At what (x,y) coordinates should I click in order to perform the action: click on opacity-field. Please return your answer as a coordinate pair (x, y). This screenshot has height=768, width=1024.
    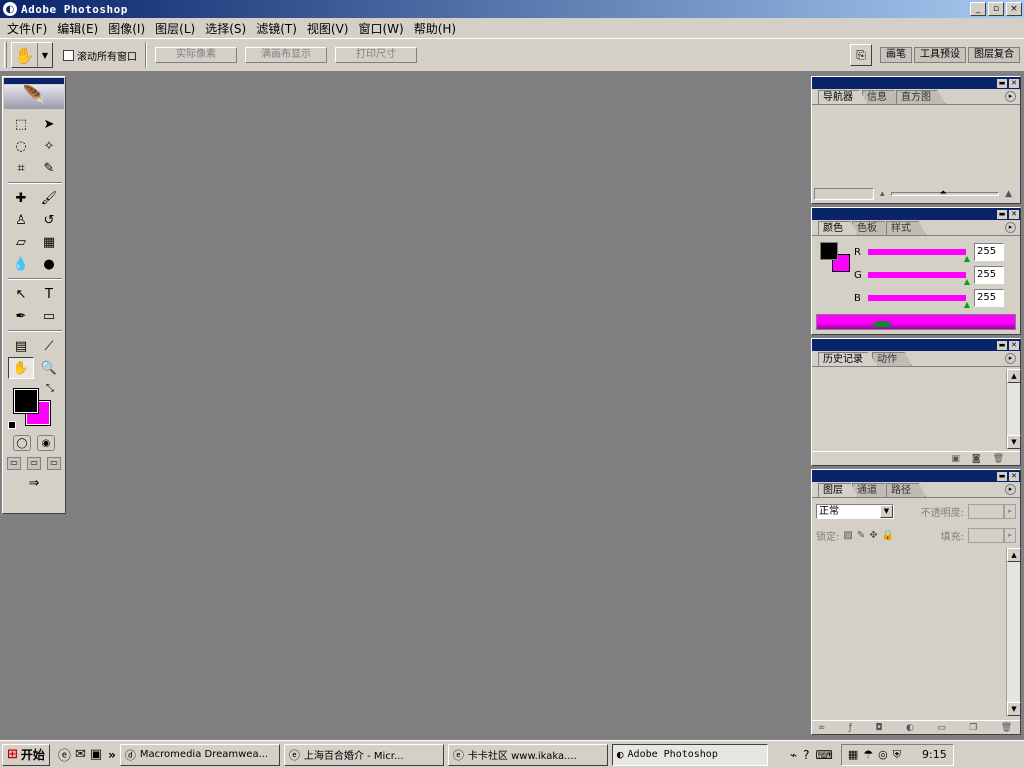
    Looking at the image, I should click on (986, 511).